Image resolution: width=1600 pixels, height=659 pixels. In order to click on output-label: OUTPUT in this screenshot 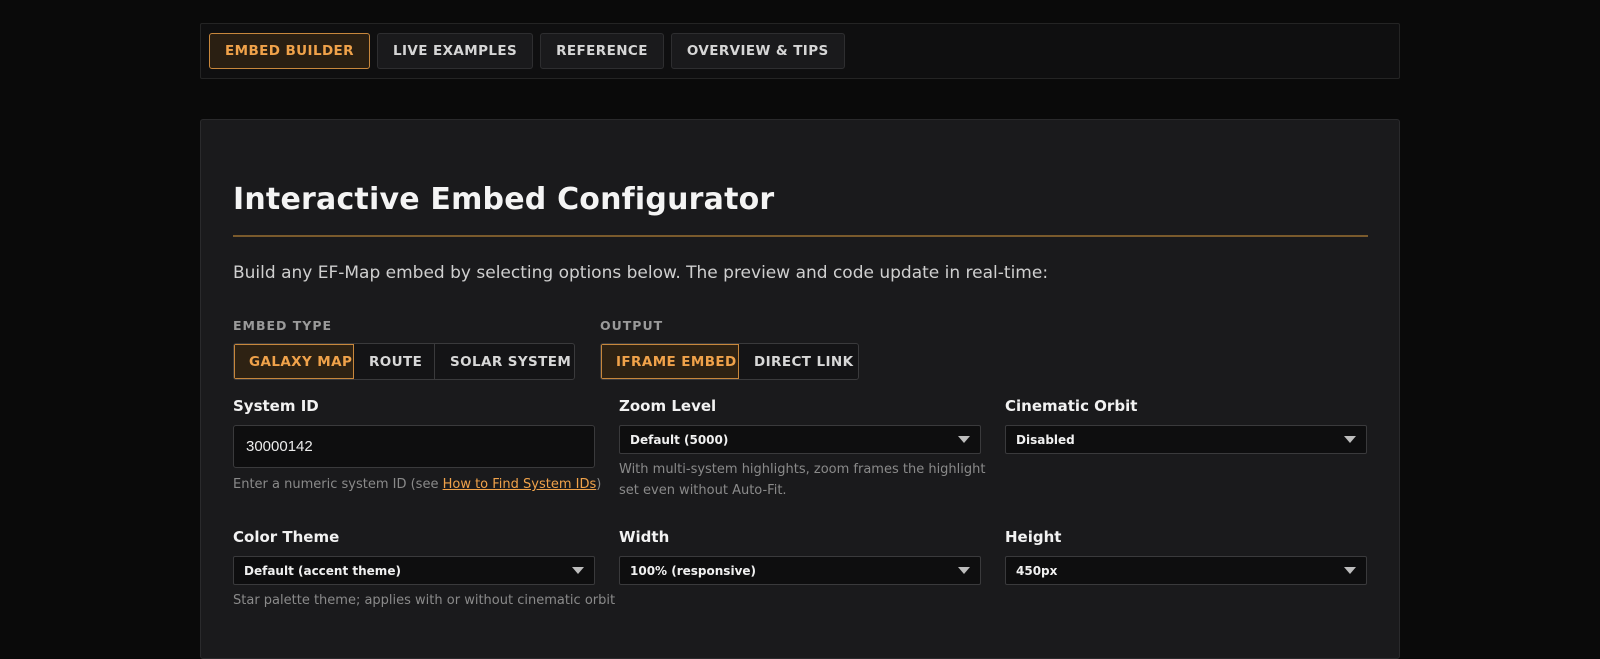, I will do `click(632, 325)`.